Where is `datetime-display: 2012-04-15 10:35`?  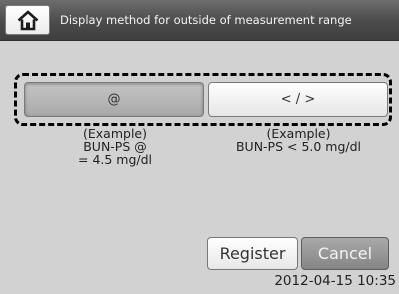
datetime-display: 2012-04-15 10:35 is located at coordinates (335, 281).